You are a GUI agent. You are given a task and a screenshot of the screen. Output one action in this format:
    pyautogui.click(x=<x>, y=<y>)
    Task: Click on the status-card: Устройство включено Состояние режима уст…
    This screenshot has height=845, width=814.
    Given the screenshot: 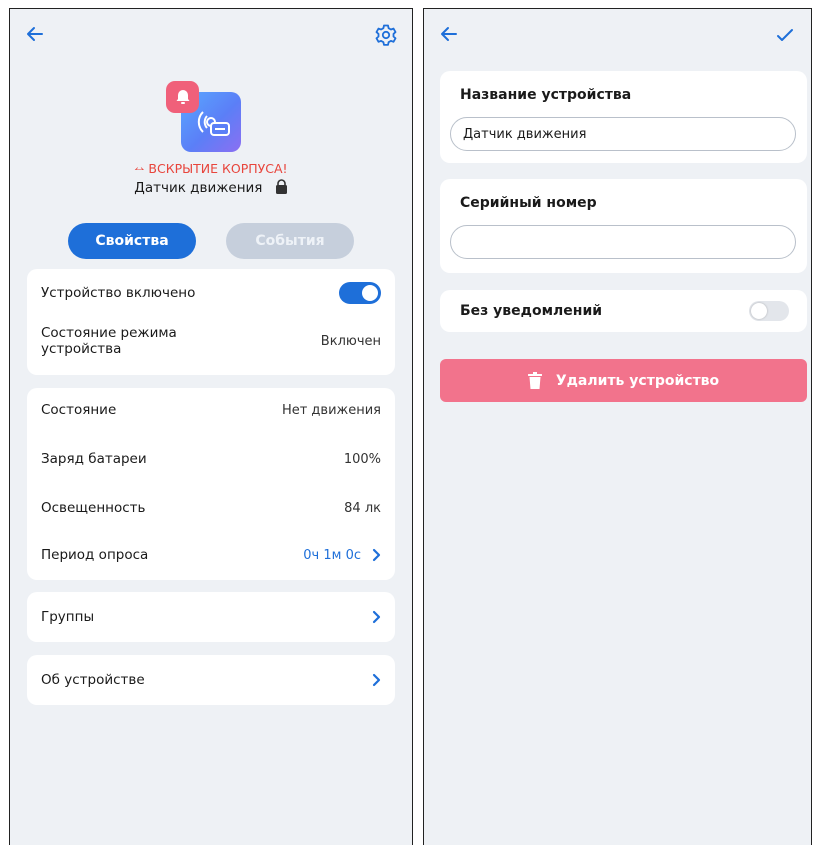 What is the action you would take?
    pyautogui.click(x=211, y=322)
    